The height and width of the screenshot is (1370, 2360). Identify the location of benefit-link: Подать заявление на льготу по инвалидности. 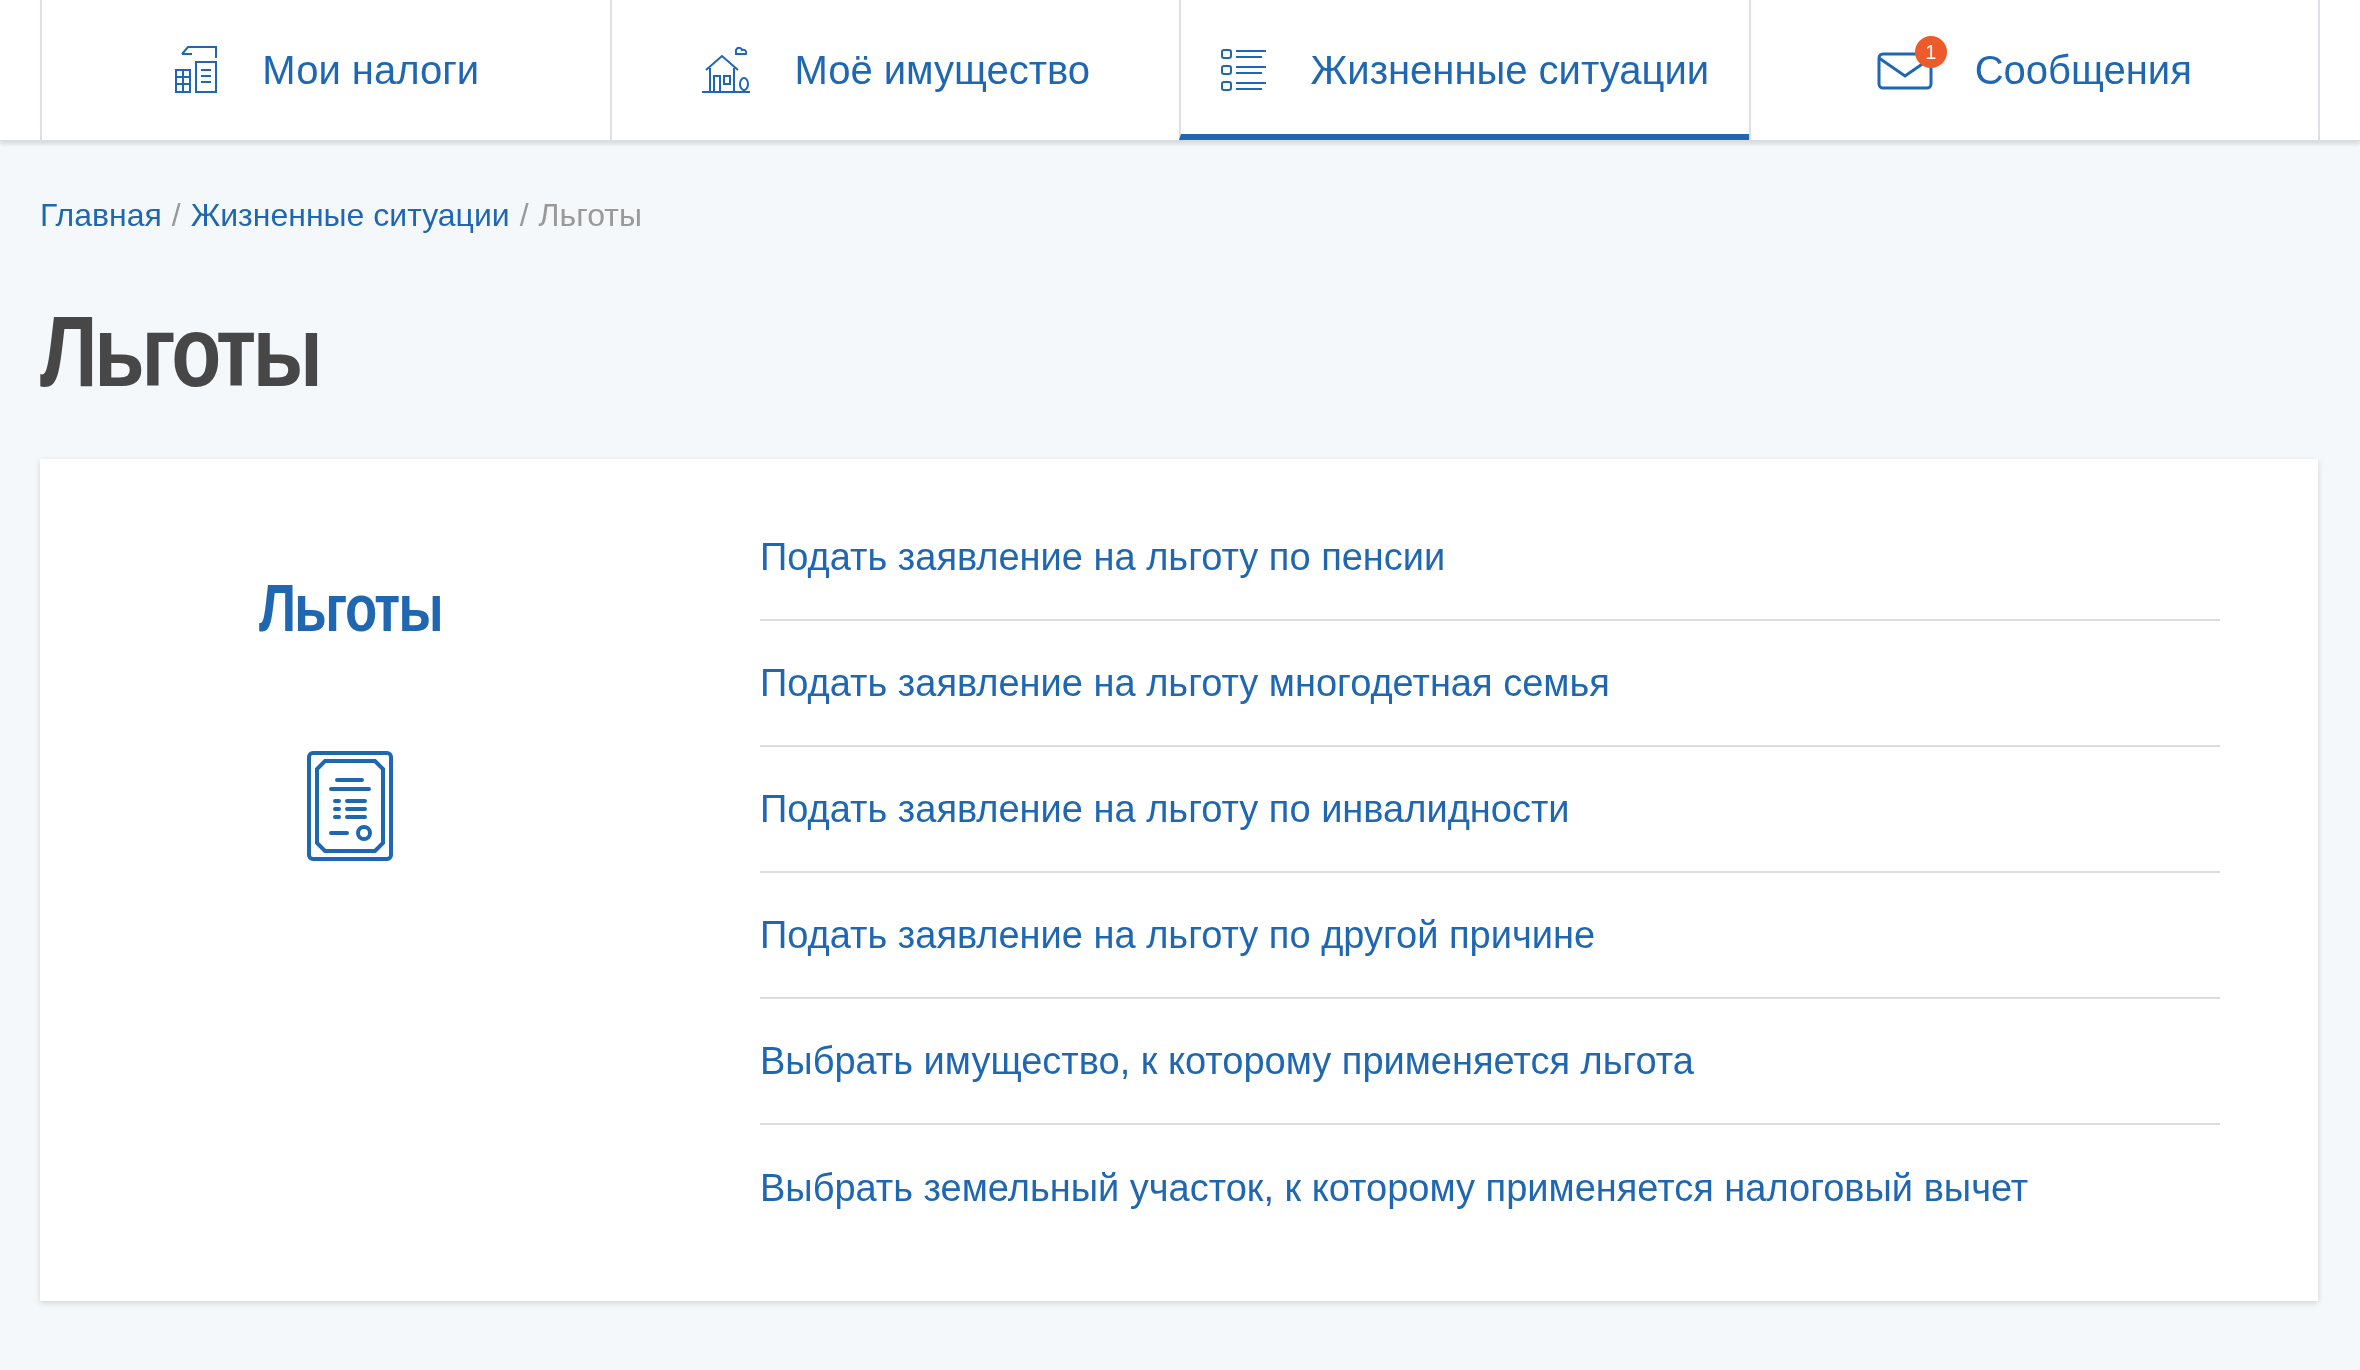
(1165, 809).